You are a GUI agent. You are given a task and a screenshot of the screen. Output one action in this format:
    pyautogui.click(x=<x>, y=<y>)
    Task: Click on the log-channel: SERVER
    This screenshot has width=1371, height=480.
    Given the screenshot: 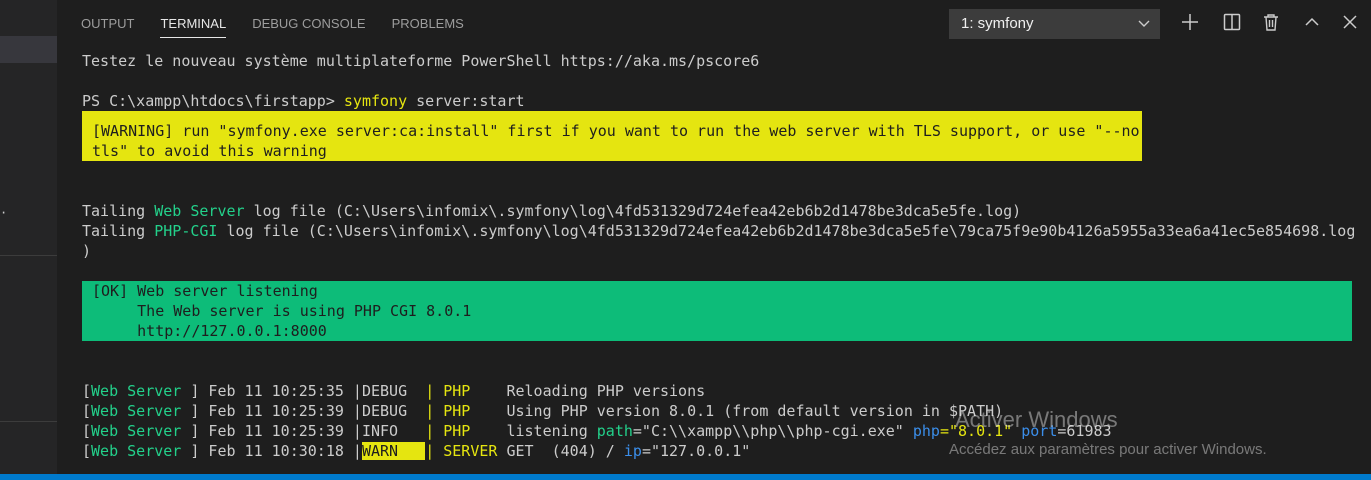 What is the action you would take?
    pyautogui.click(x=470, y=451)
    